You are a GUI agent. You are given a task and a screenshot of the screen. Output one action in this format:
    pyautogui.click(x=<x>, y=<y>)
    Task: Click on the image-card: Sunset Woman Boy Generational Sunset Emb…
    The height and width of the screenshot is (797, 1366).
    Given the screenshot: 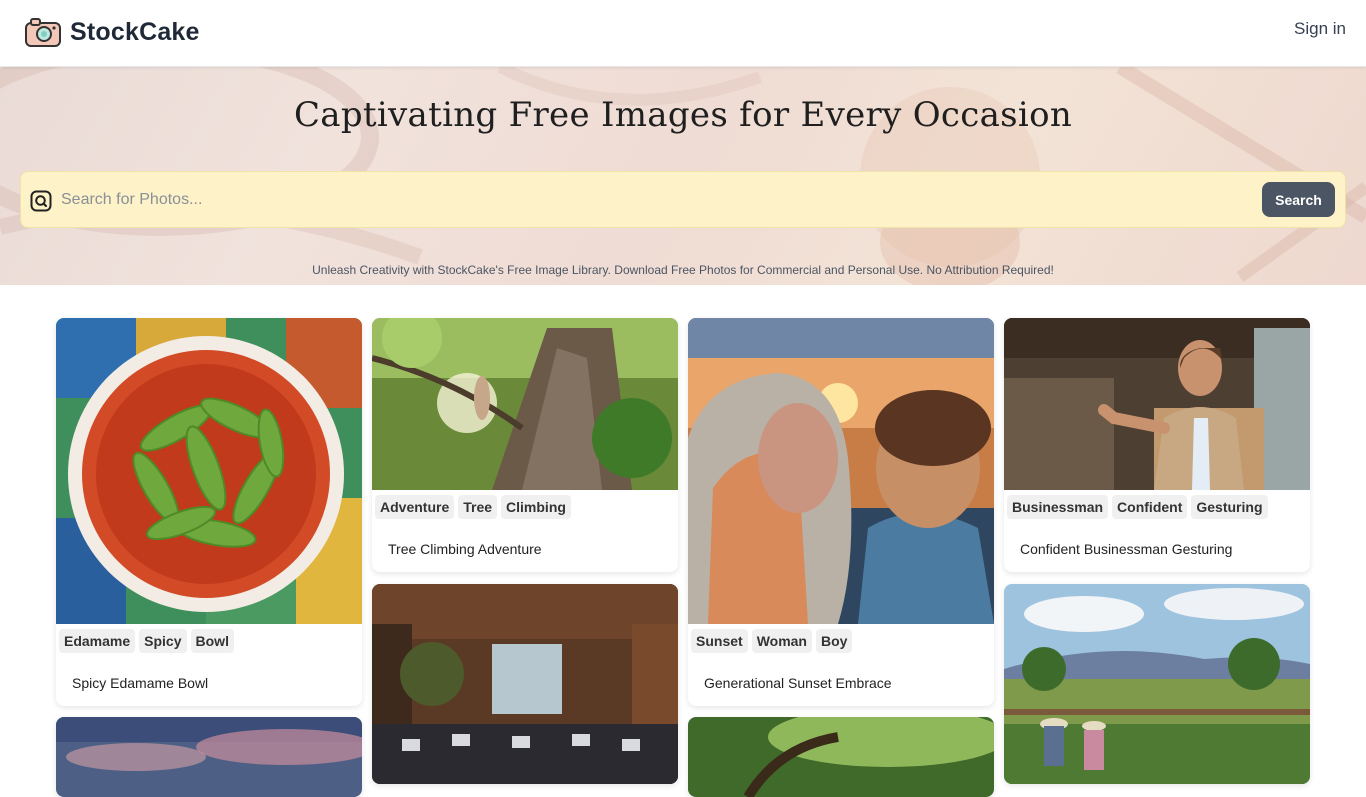 What is the action you would take?
    pyautogui.click(x=841, y=512)
    